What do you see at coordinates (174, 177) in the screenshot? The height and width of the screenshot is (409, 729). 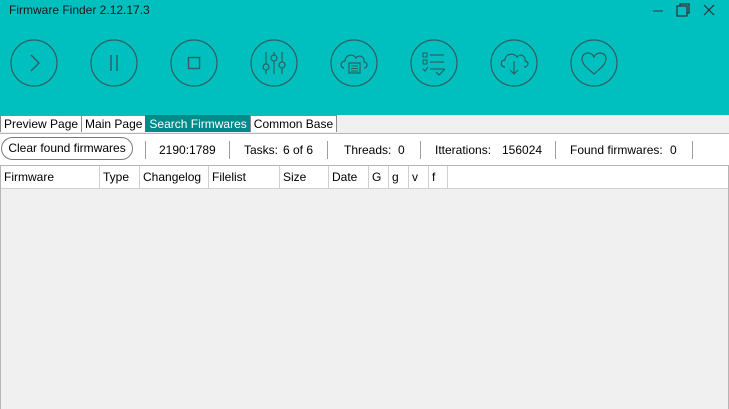 I see `column-header-changelog: Changelog` at bounding box center [174, 177].